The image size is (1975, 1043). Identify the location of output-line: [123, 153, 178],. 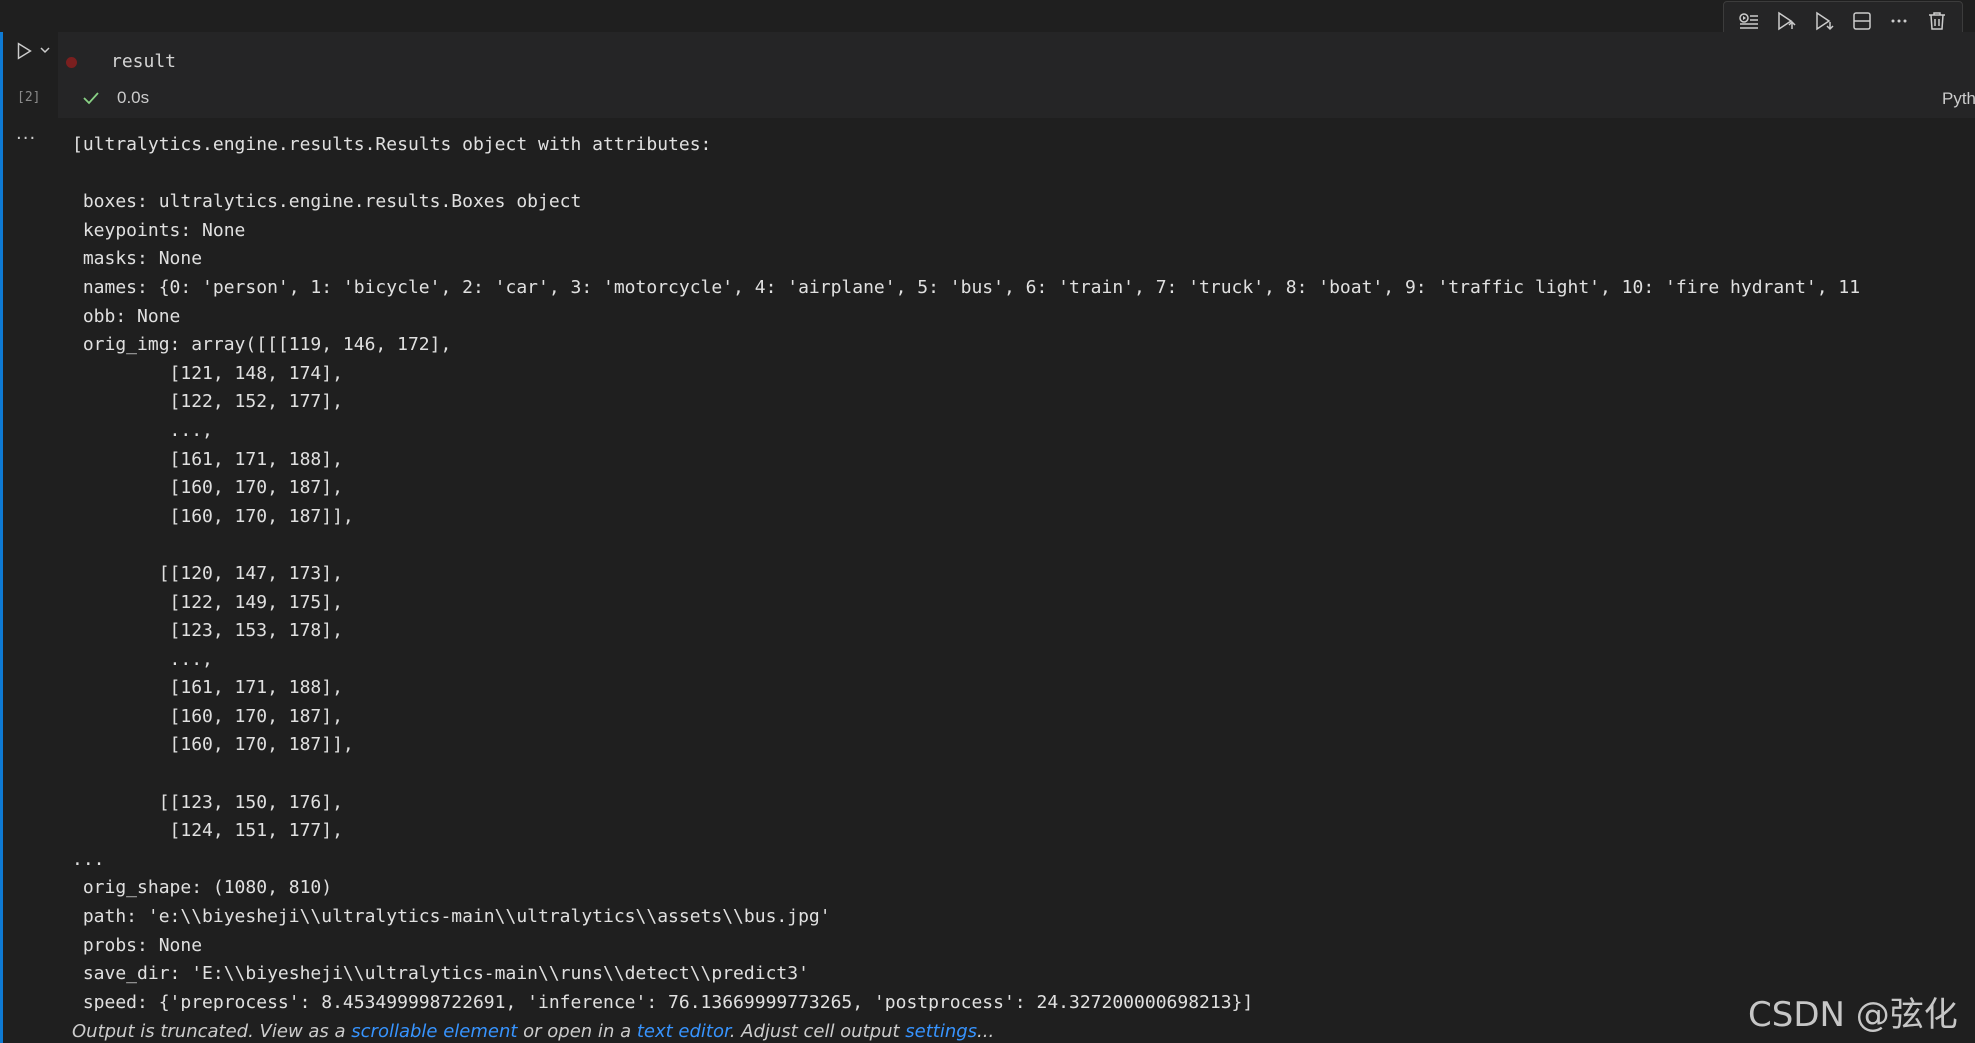
(207, 631).